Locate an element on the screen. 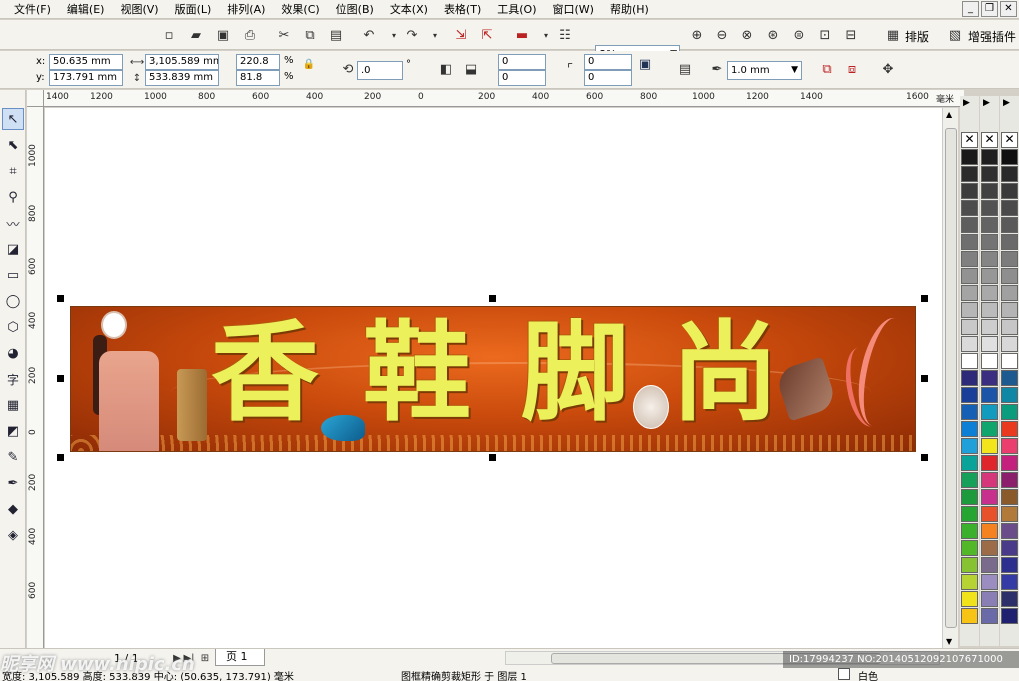 The width and height of the screenshot is (1019, 681). basic-shapes-tool-icon: ◕ is located at coordinates (13, 353).